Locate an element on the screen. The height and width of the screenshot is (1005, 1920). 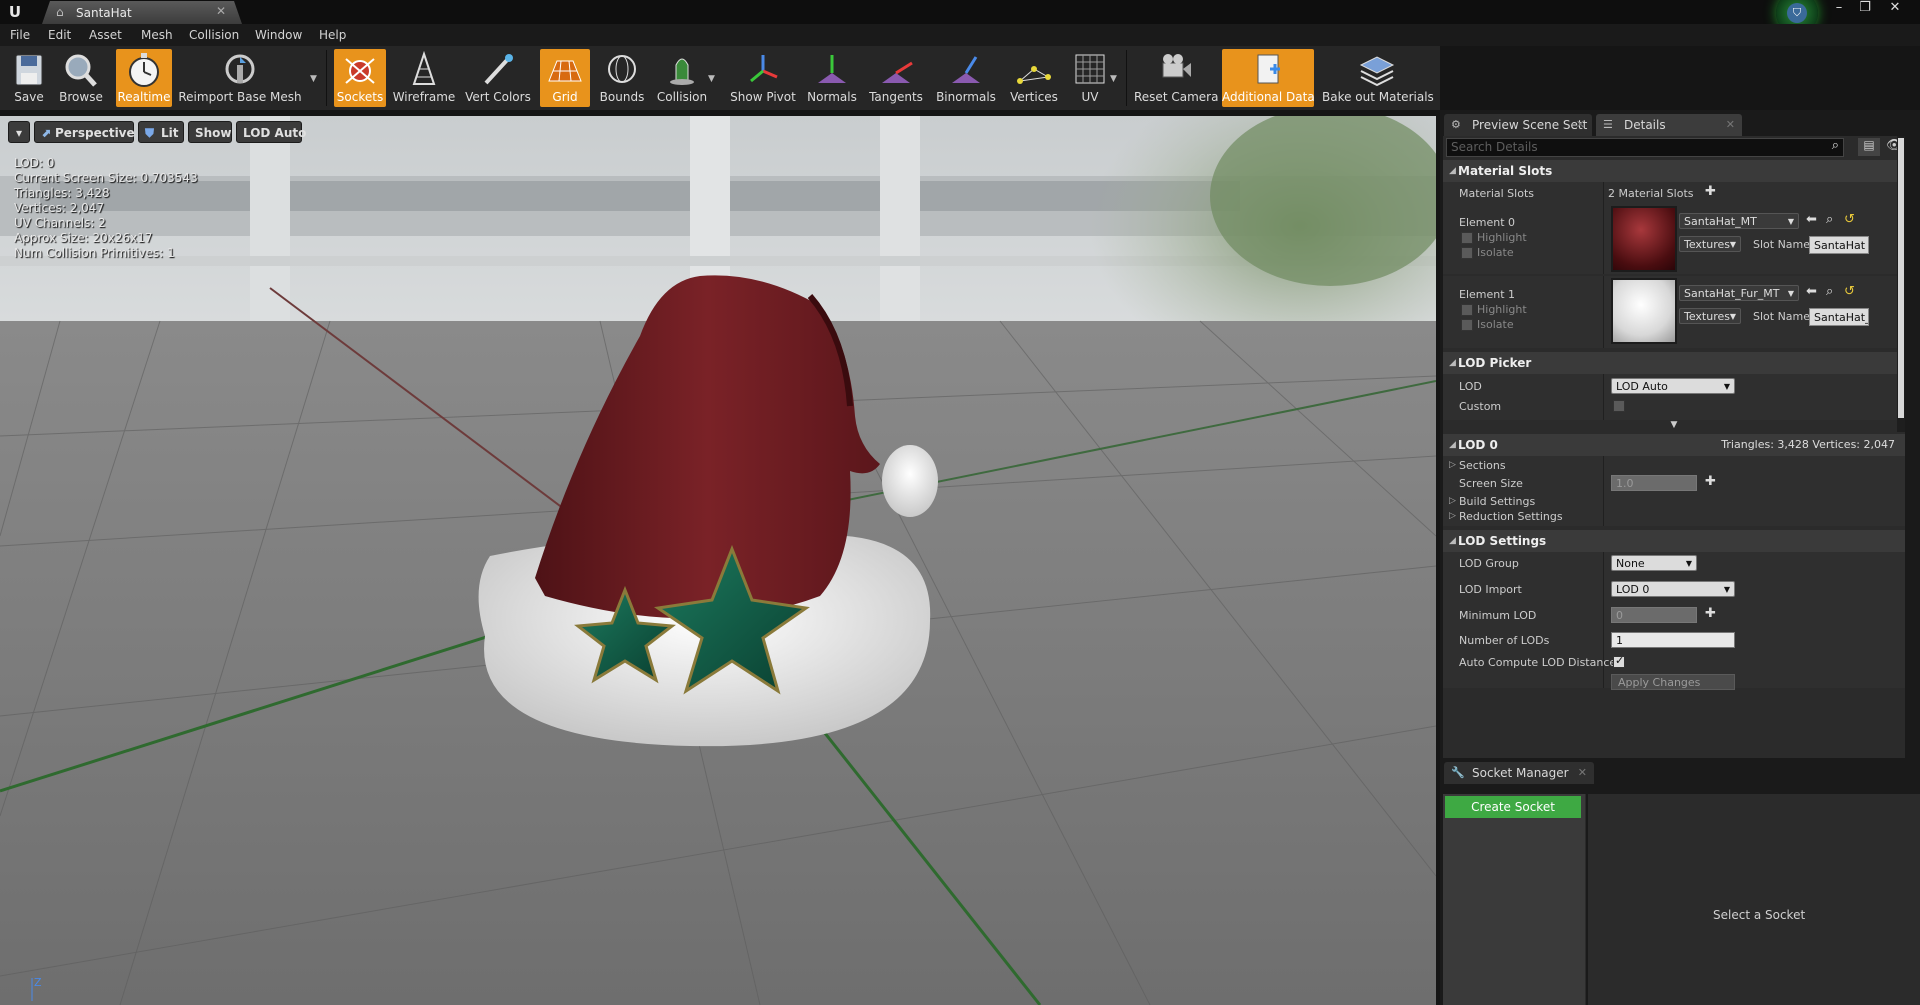
menu-asset: Asset is located at coordinates (105, 35).